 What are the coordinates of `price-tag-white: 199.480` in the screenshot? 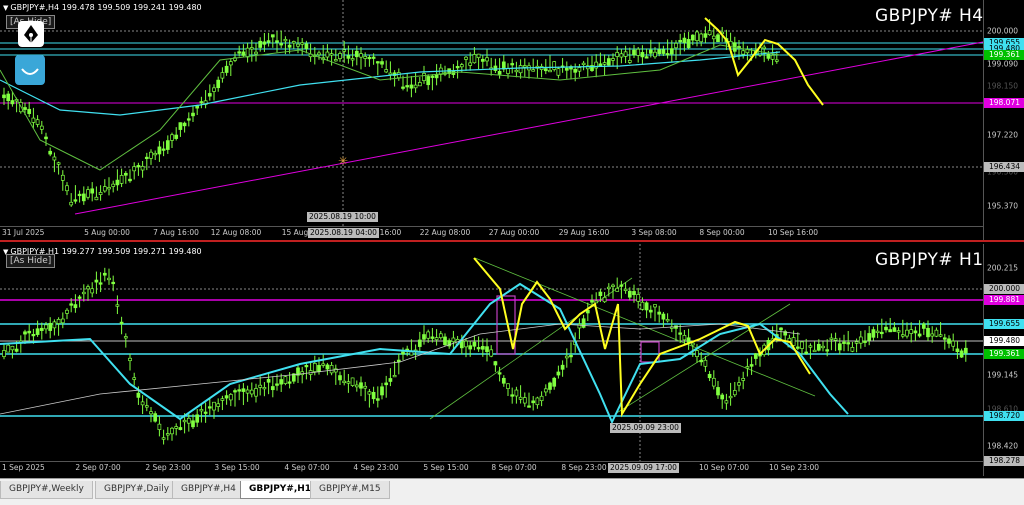 It's located at (1004, 341).